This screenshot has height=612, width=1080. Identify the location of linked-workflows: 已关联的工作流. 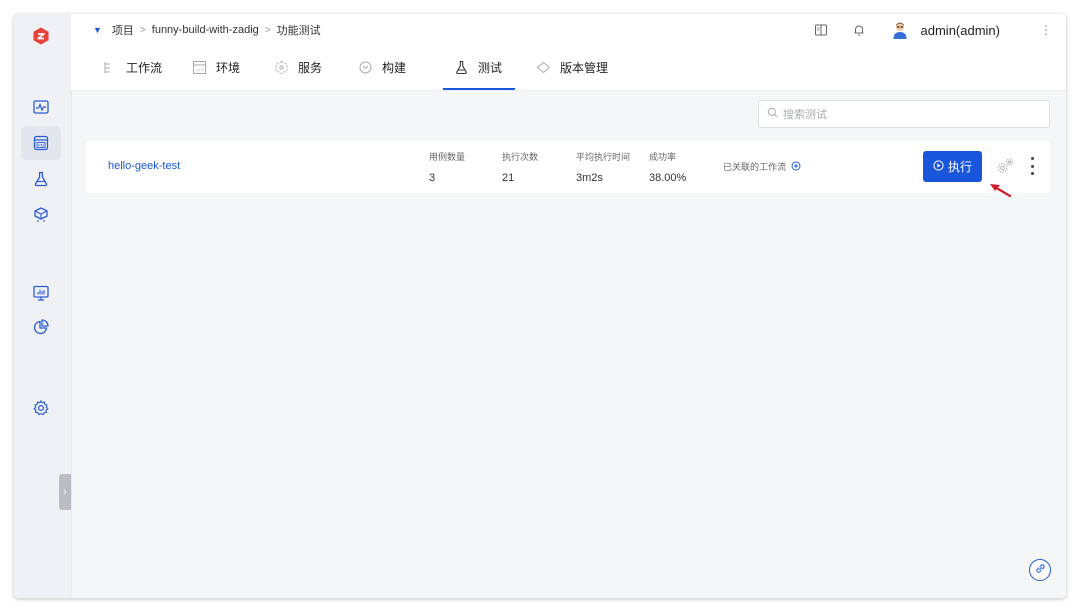
(762, 166).